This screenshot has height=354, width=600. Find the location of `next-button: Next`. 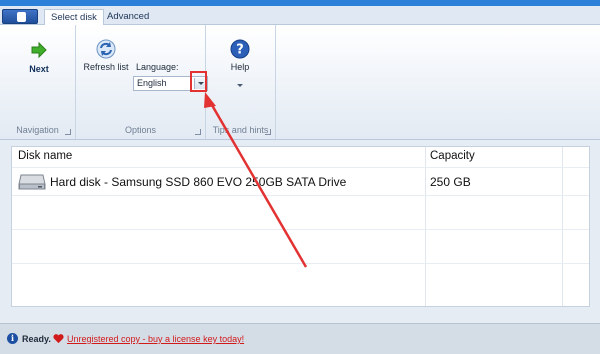

next-button: Next is located at coordinates (39, 57).